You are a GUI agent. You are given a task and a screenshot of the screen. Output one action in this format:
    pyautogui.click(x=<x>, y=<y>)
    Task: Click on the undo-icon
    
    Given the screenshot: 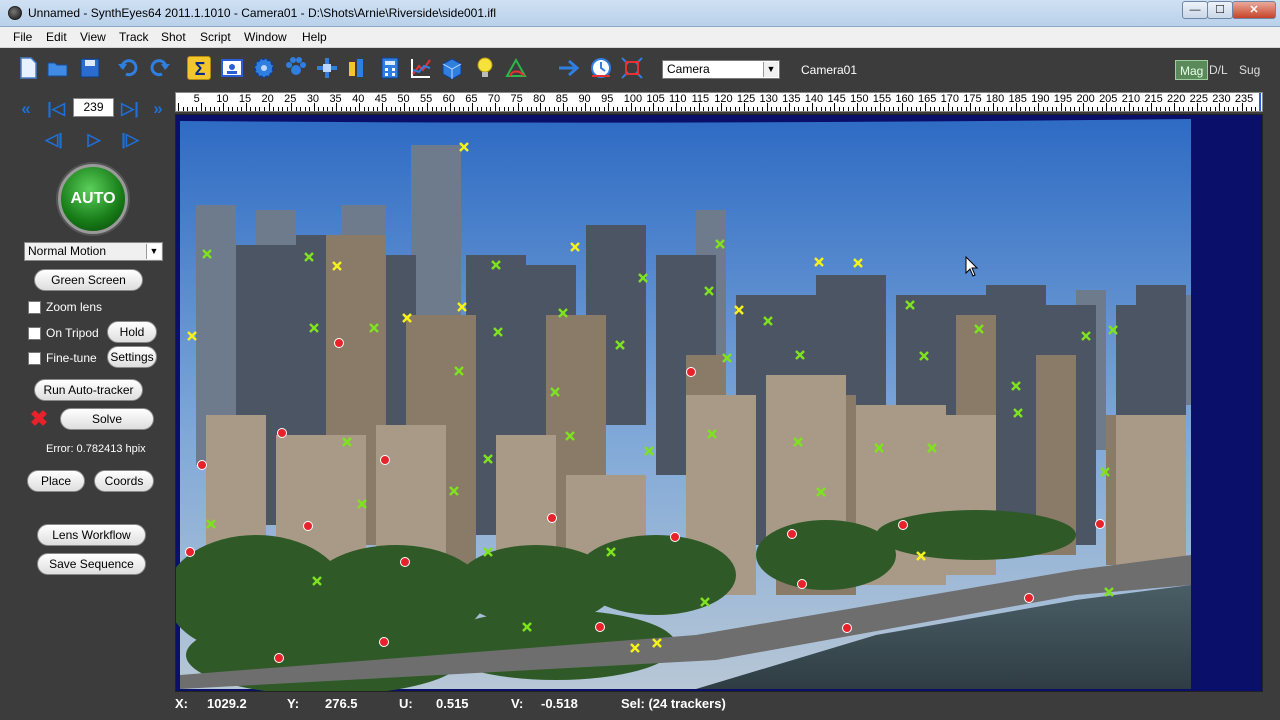 What is the action you would take?
    pyautogui.click(x=128, y=68)
    